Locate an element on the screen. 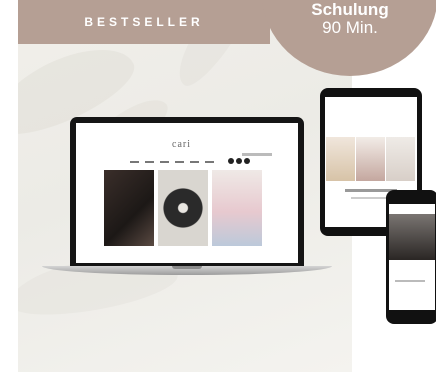 Image resolution: width=436 pixels, height=372 pixels. phone-display is located at coordinates (412, 257).